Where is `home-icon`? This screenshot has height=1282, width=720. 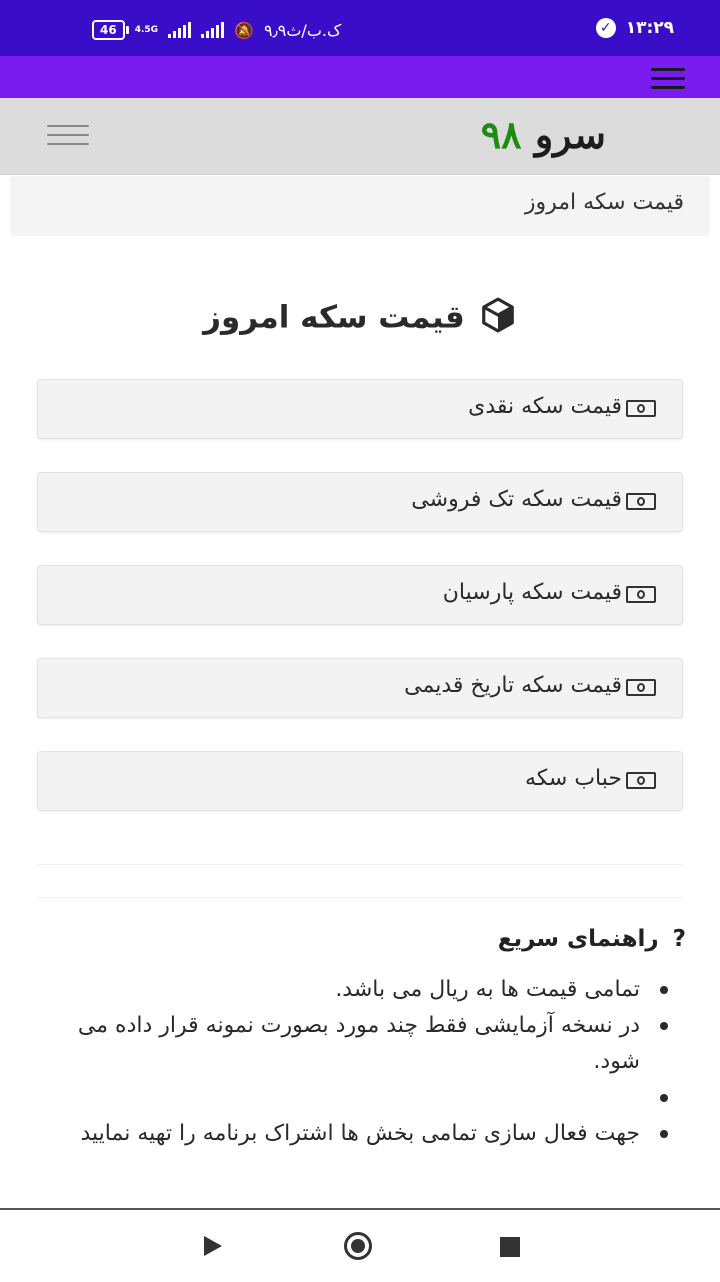
home-icon is located at coordinates (358, 1246).